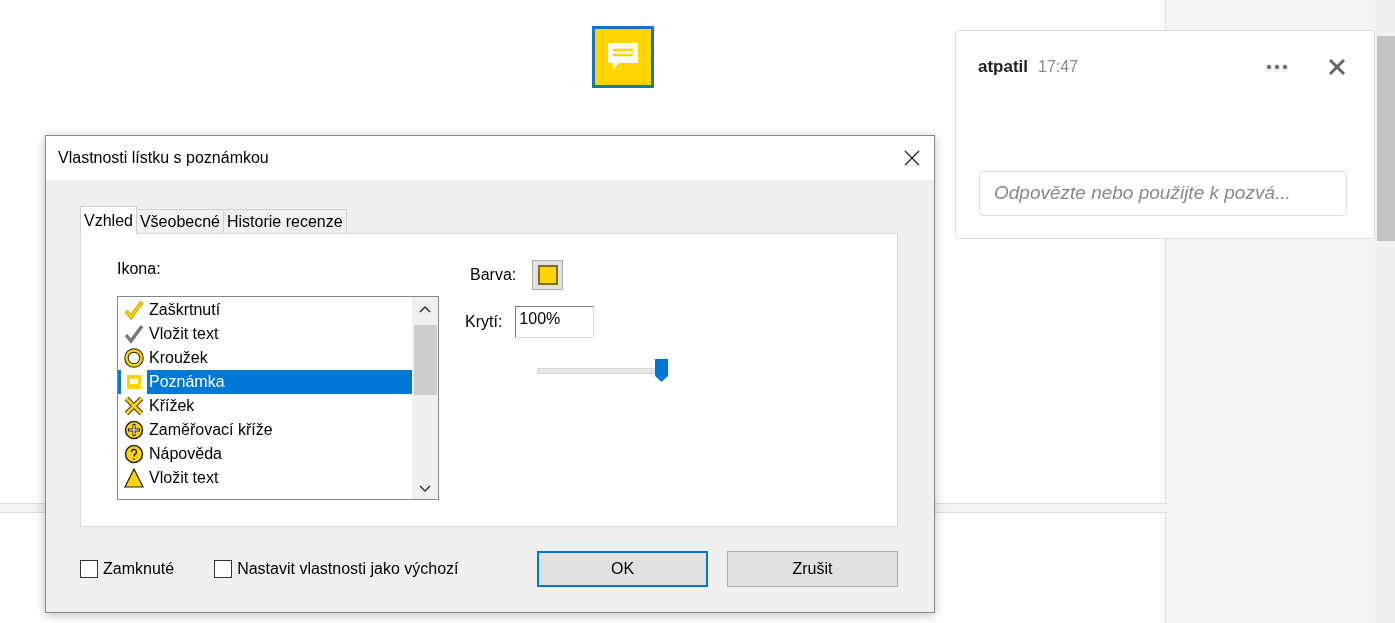 The width and height of the screenshot is (1395, 623). Describe the element at coordinates (265, 310) in the screenshot. I see `icon-list-item: Zaškrtnutí` at that location.